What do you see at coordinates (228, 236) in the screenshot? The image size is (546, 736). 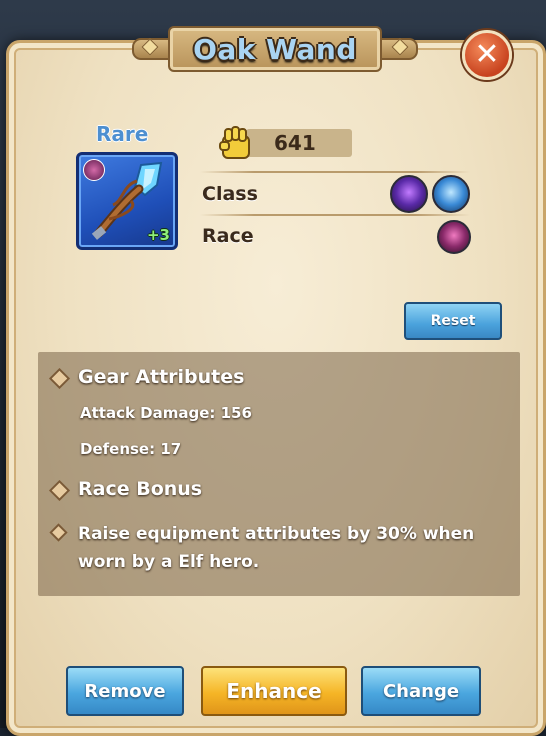 I see `race-label: Race` at bounding box center [228, 236].